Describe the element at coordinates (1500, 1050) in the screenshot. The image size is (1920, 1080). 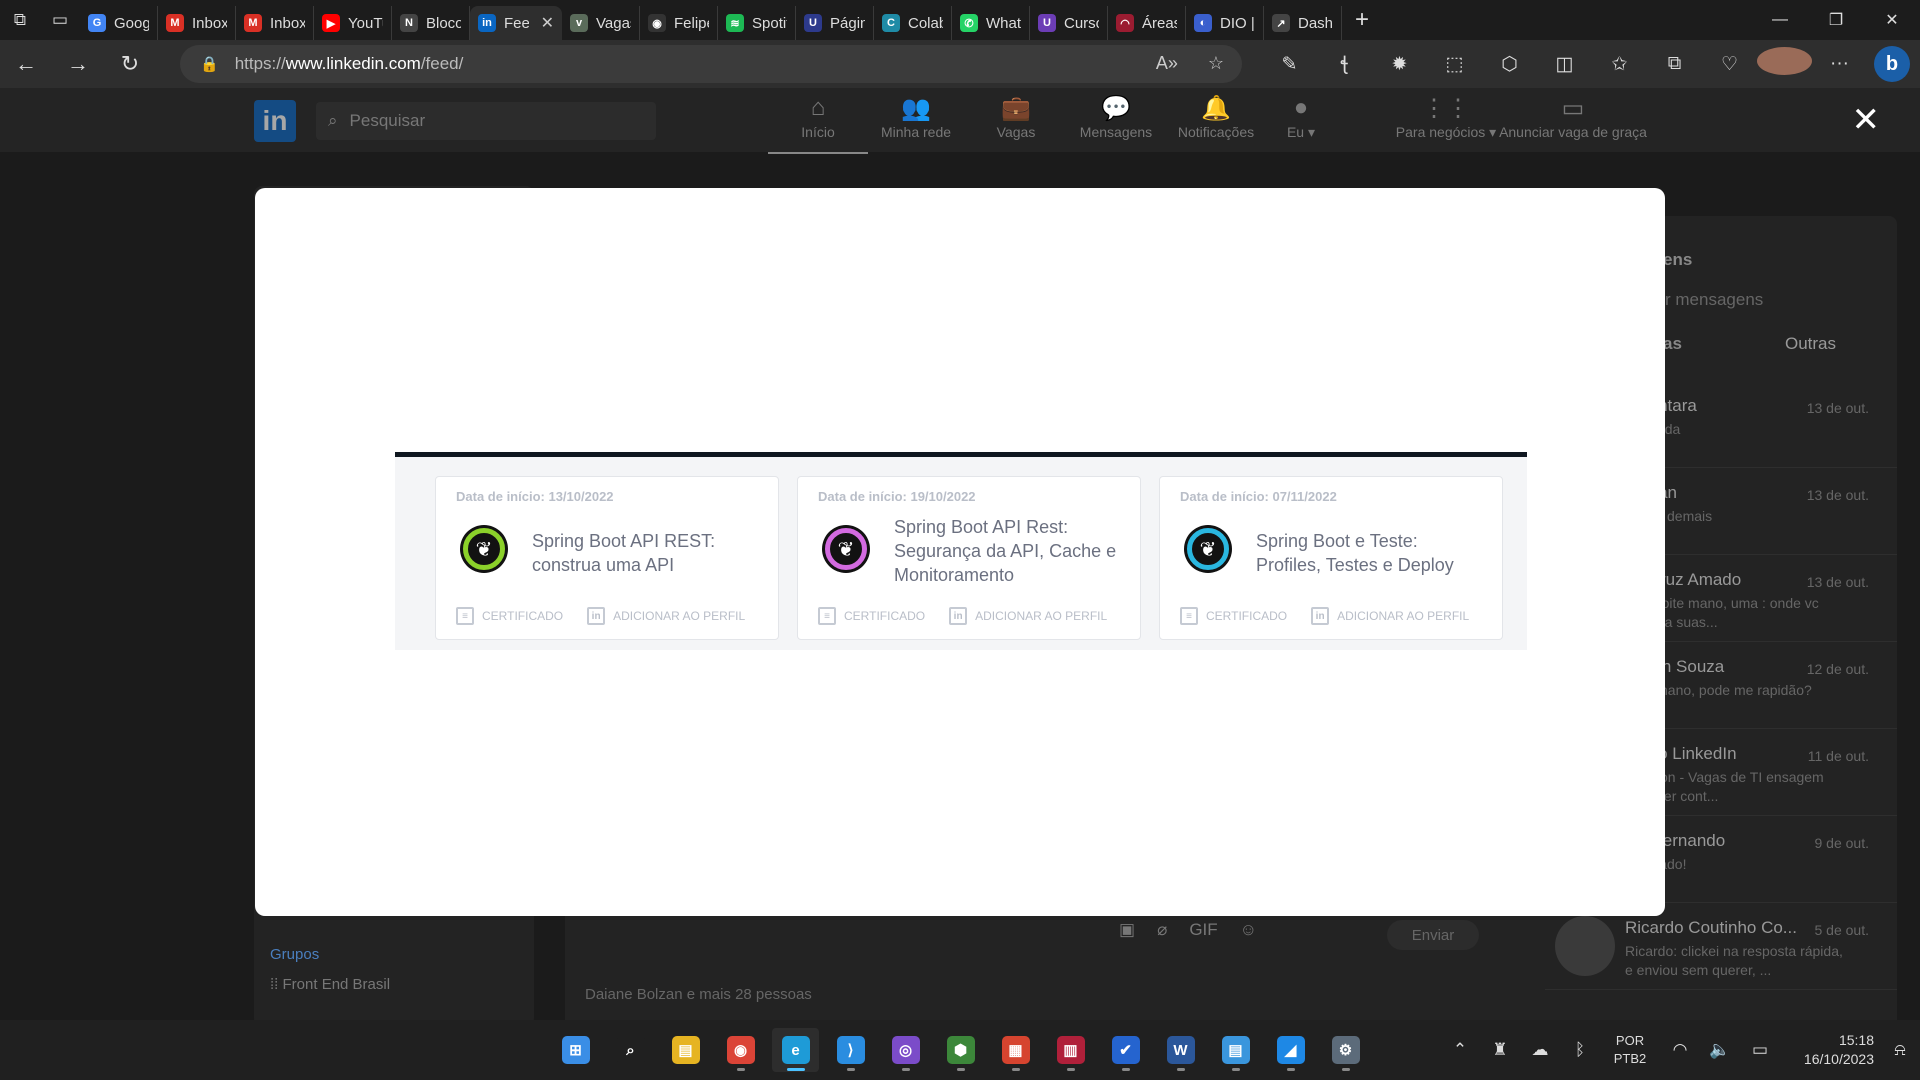
I see `tray-app-icon: ♜` at that location.